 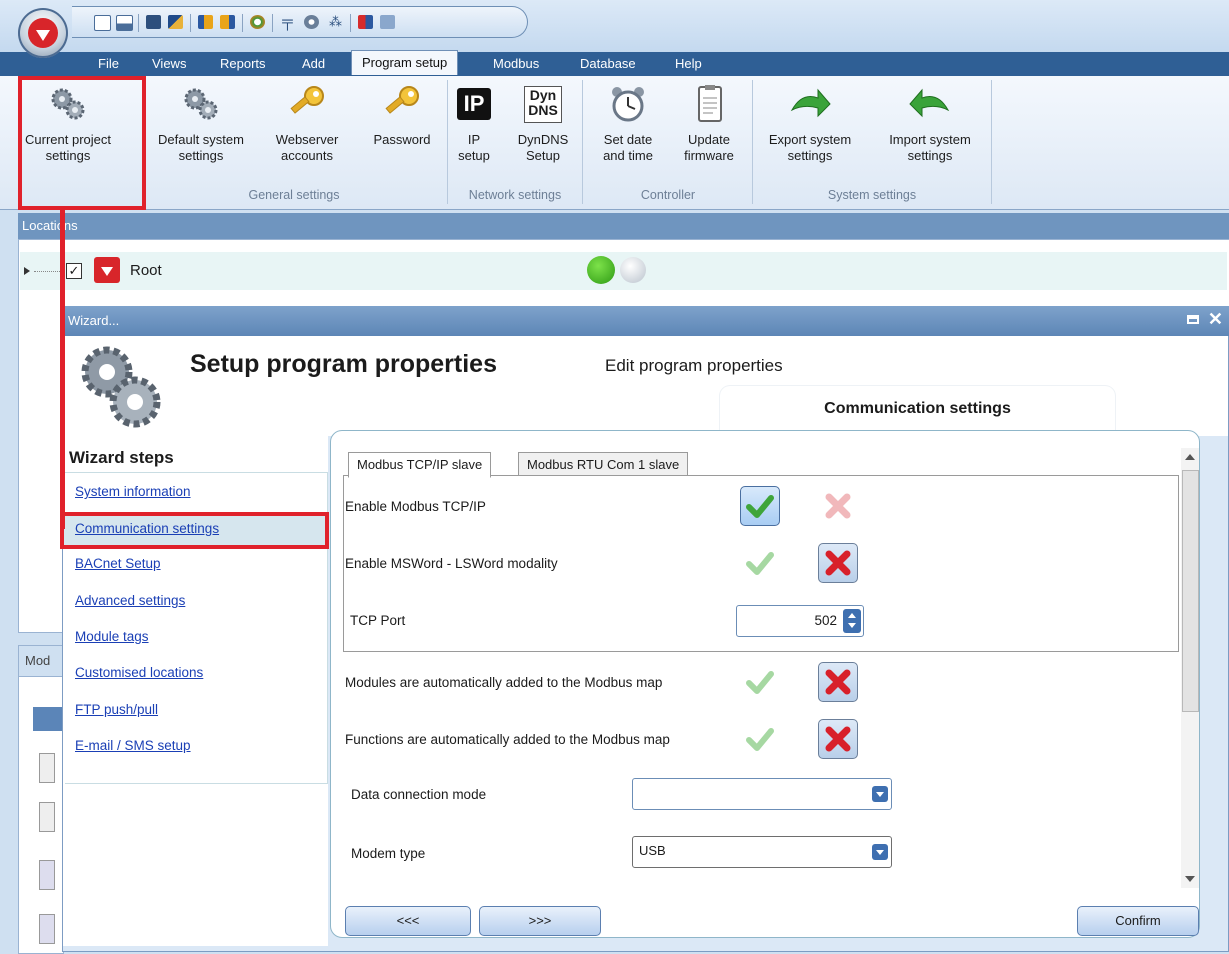 What do you see at coordinates (133, 491) in the screenshot?
I see `step-system-information: System information` at bounding box center [133, 491].